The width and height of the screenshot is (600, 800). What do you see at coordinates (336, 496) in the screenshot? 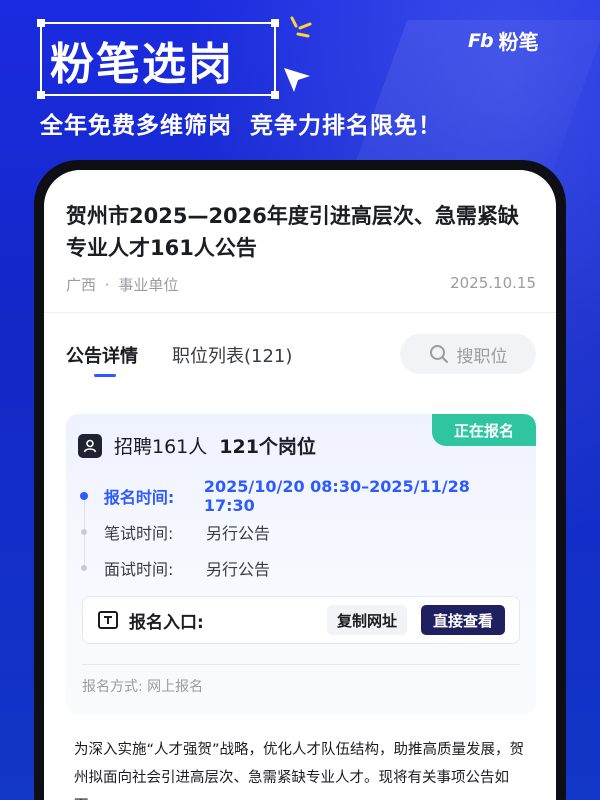
I see `timeline-value: 2025/10/20 08:30–2025/11/28 17:30` at bounding box center [336, 496].